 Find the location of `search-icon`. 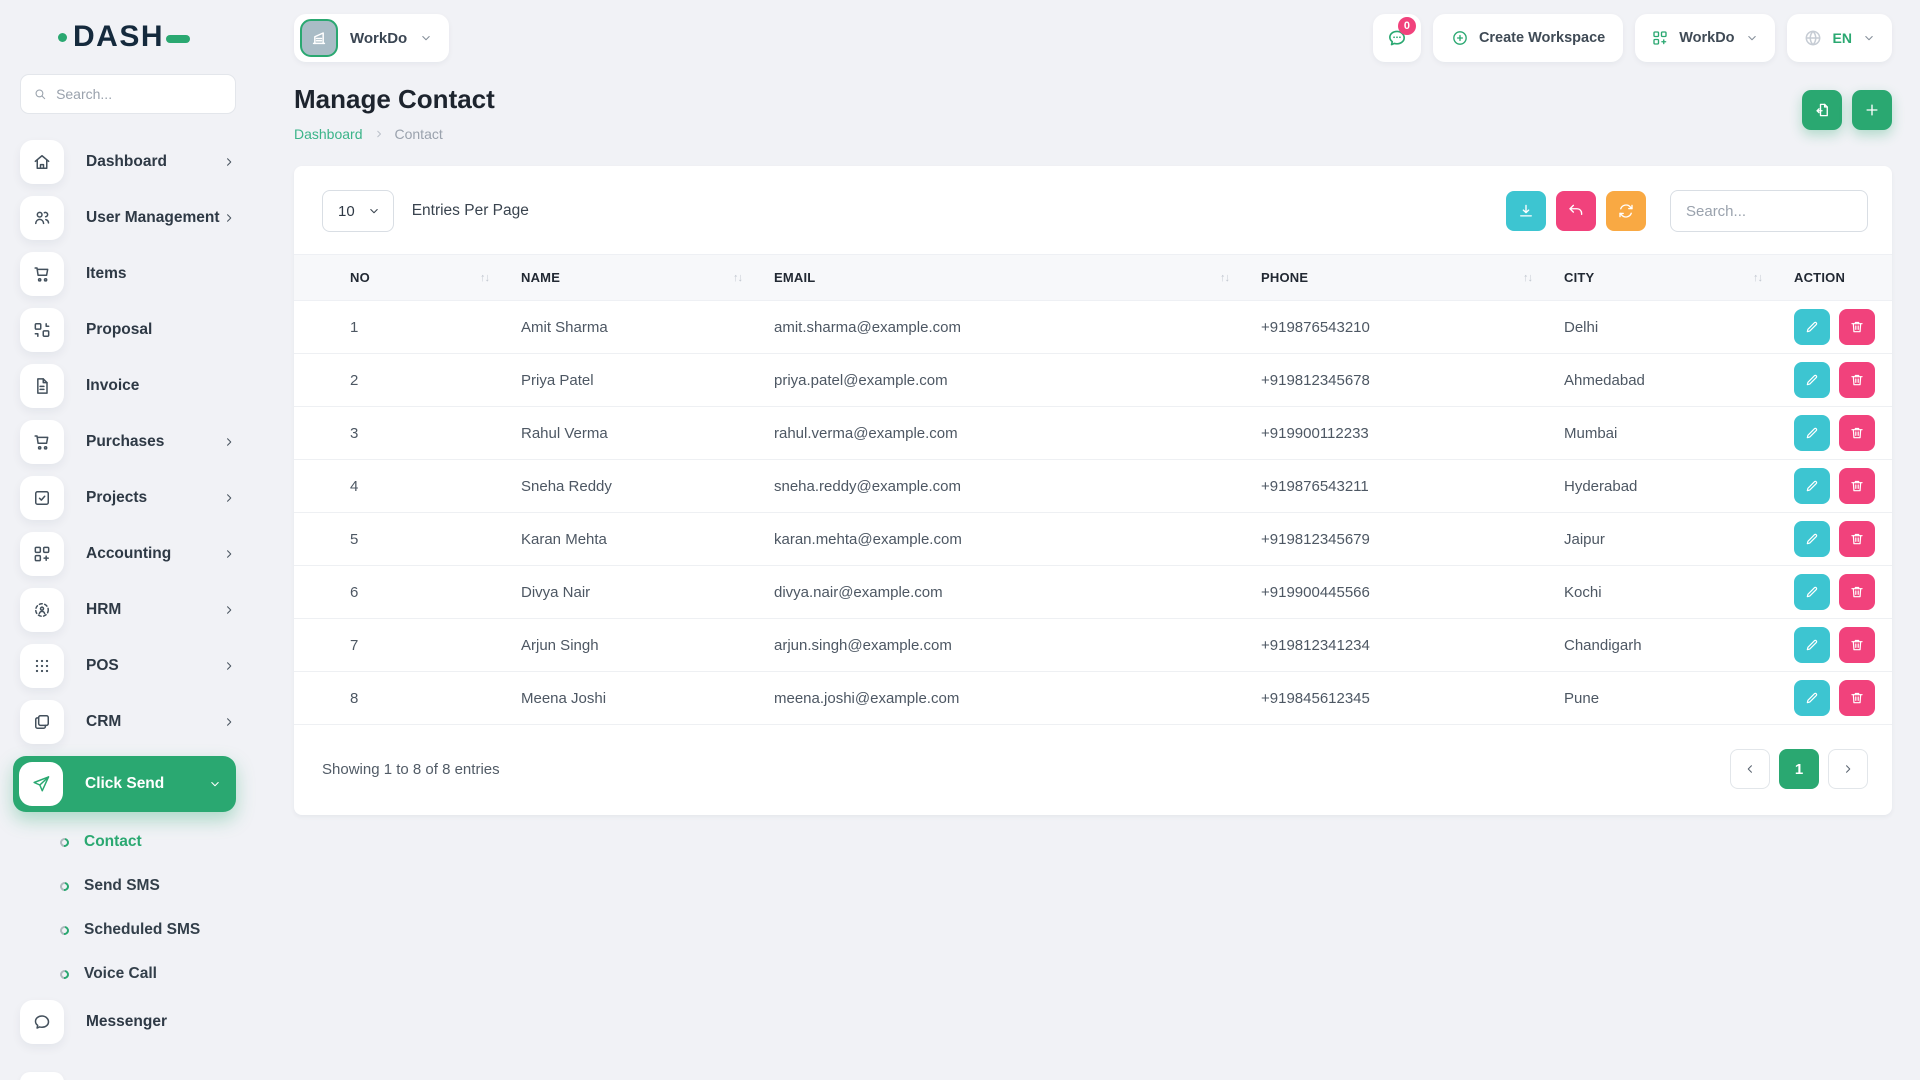

search-icon is located at coordinates (40, 94).